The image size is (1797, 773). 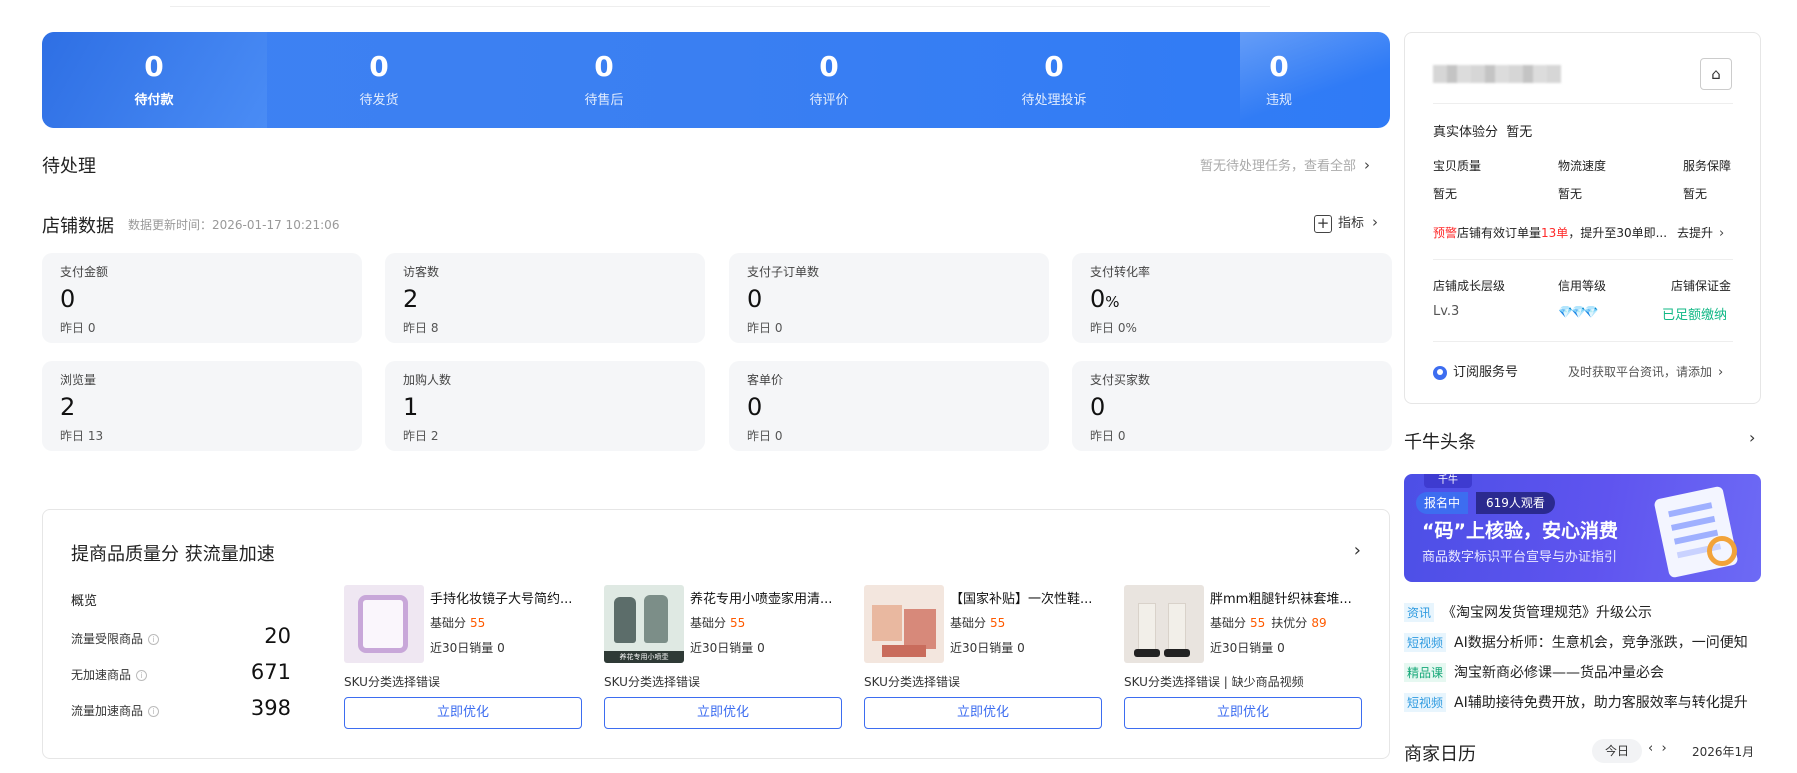 What do you see at coordinates (604, 79) in the screenshot?
I see `status-after-sale: 0 待售后` at bounding box center [604, 79].